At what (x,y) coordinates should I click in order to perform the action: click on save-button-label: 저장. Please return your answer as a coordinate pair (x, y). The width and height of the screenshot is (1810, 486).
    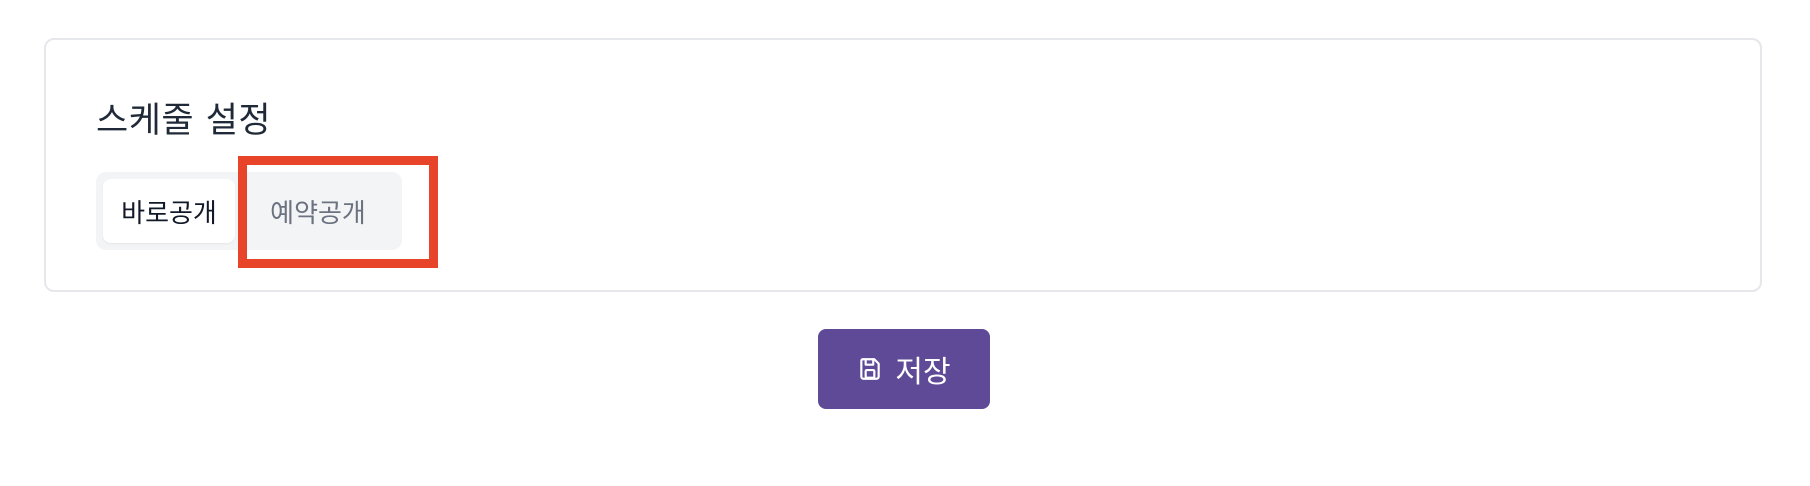
    Looking at the image, I should click on (923, 372).